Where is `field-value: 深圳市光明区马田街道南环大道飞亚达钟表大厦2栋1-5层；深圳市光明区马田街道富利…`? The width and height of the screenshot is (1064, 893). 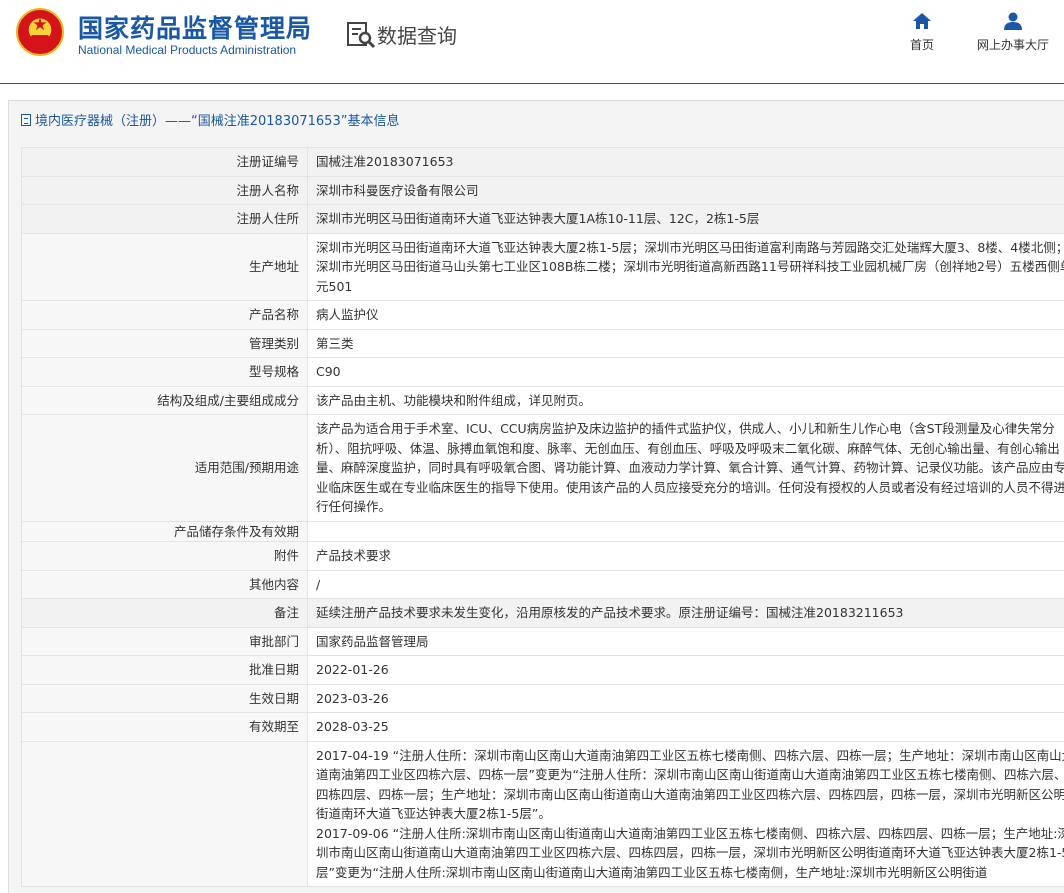 field-value: 深圳市光明区马田街道南环大道飞亚达钟表大厦2栋1-5层；深圳市光明区马田街道富利… is located at coordinates (685, 266).